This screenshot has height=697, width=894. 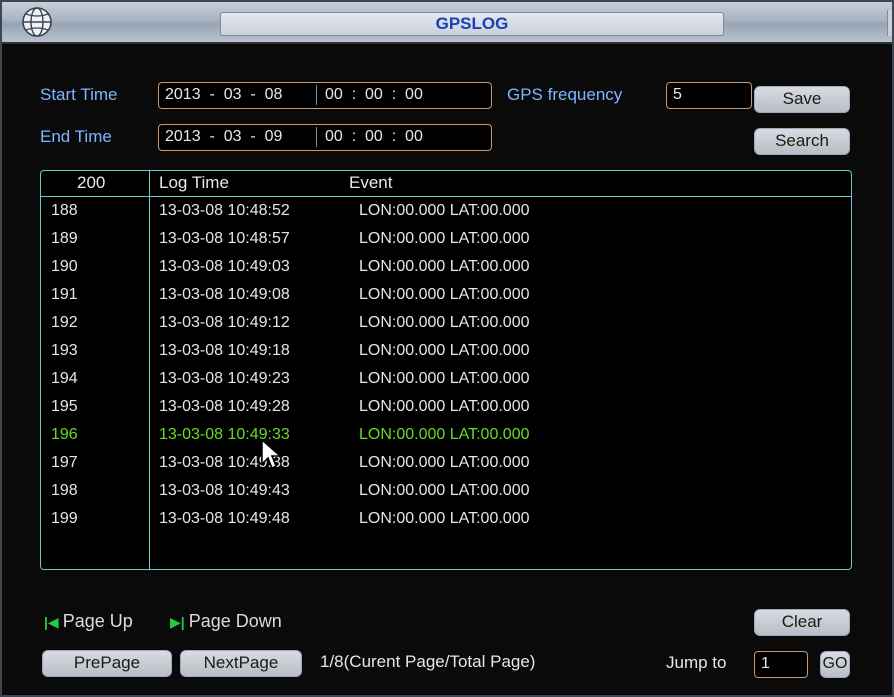 I want to click on log-time-header: Log Time, so click(x=194, y=183).